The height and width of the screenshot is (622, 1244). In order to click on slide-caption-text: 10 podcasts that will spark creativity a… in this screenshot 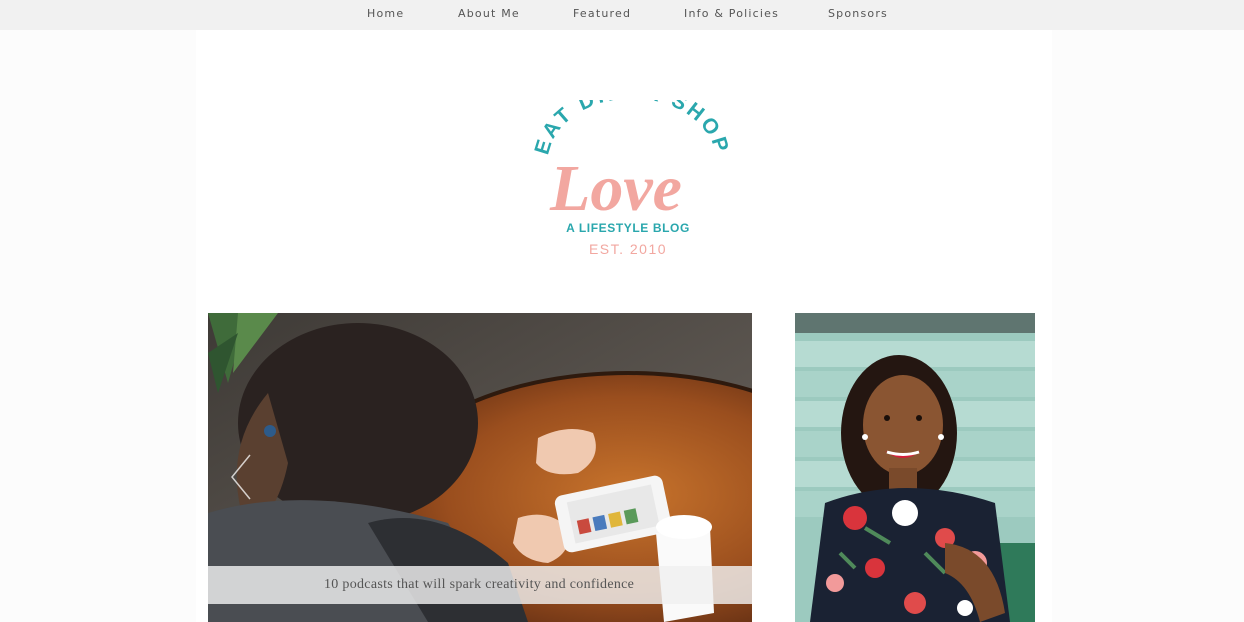, I will do `click(479, 585)`.